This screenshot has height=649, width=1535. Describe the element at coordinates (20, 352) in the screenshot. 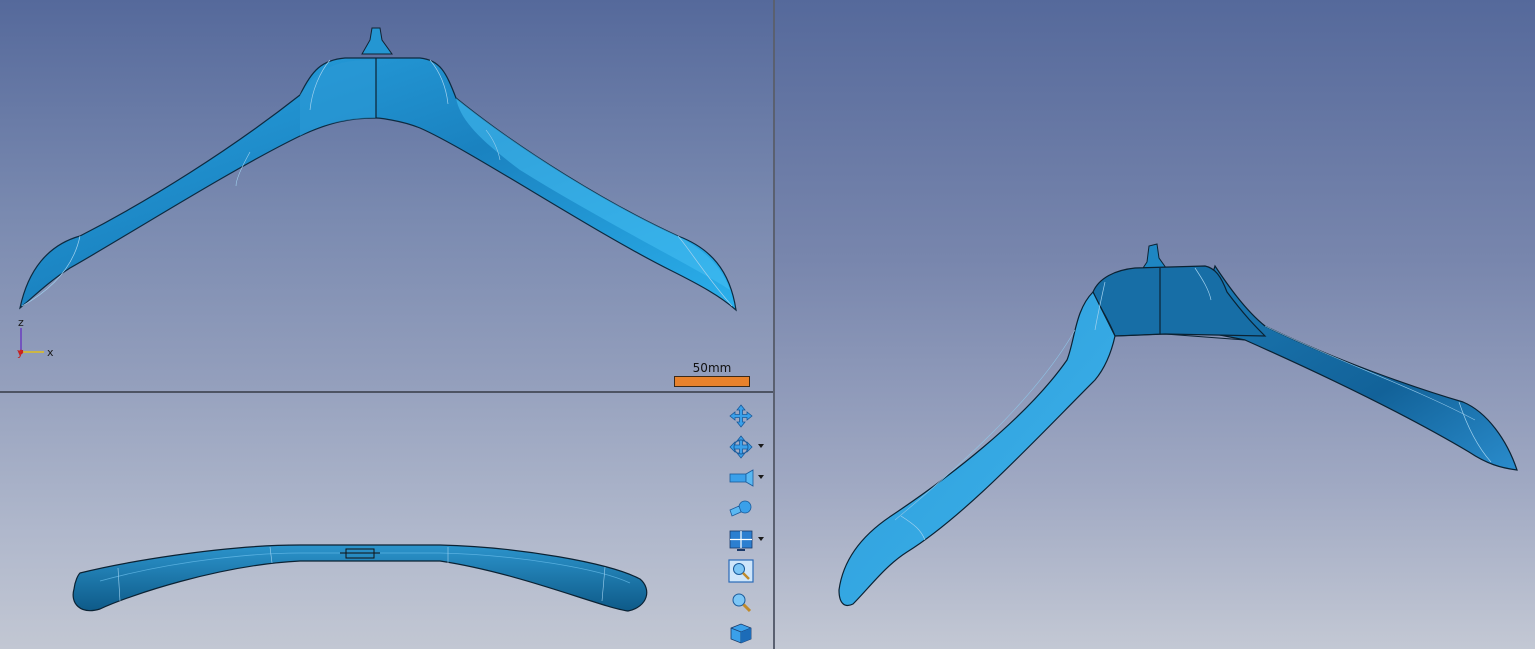

I see `axis-y-label: y` at that location.